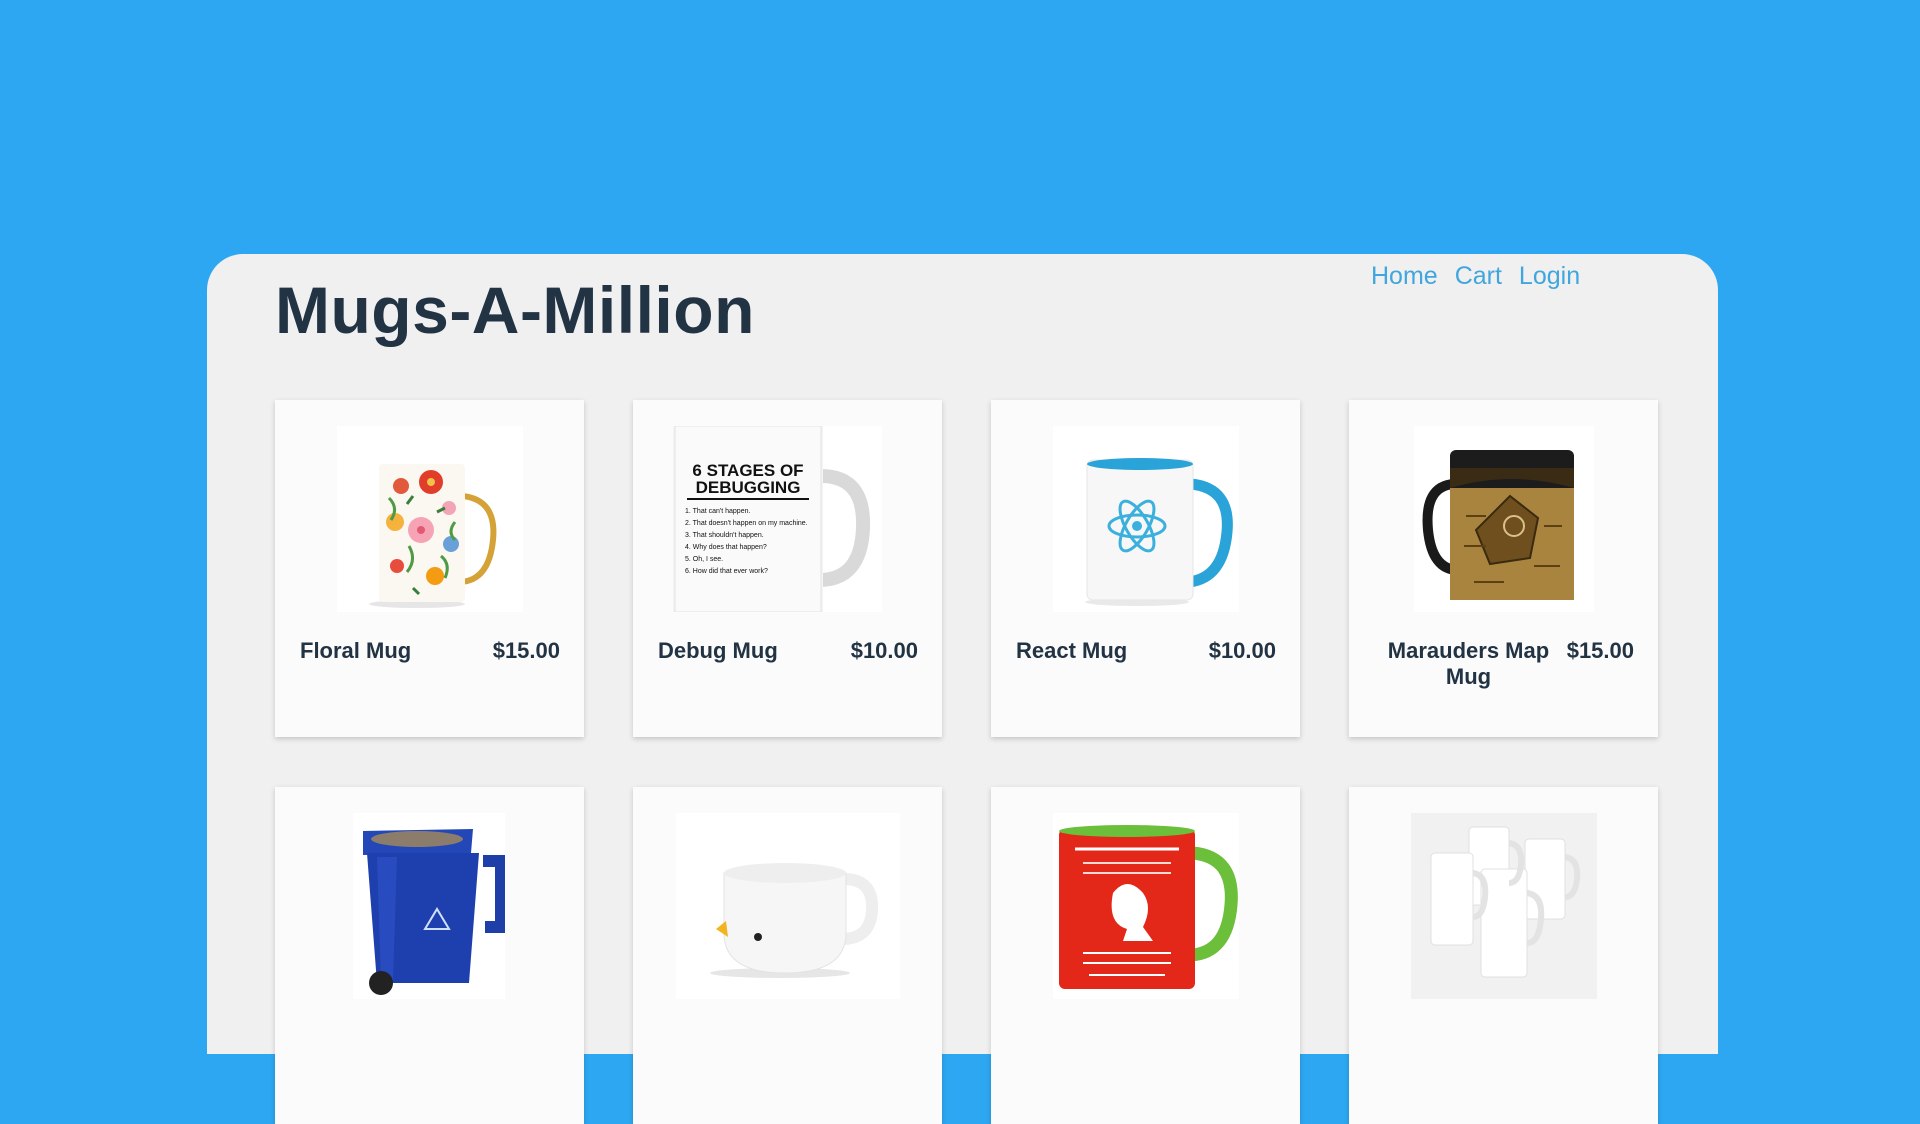 The height and width of the screenshot is (1124, 1920). What do you see at coordinates (726, 571) in the screenshot?
I see `debug-mug-line-6: 6. How did that ever work?` at bounding box center [726, 571].